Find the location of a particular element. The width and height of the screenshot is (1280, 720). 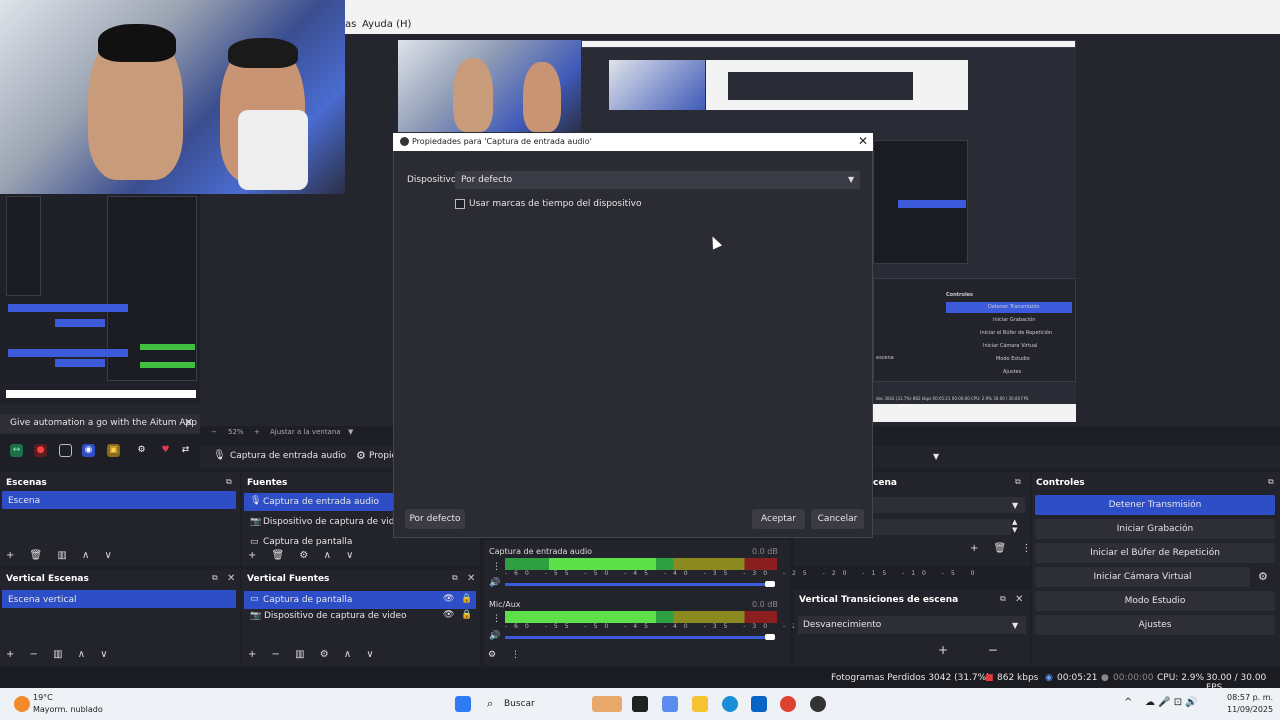

start-virtual-camera-button: Iniciar Cámara Virtual is located at coordinates (1142, 577).